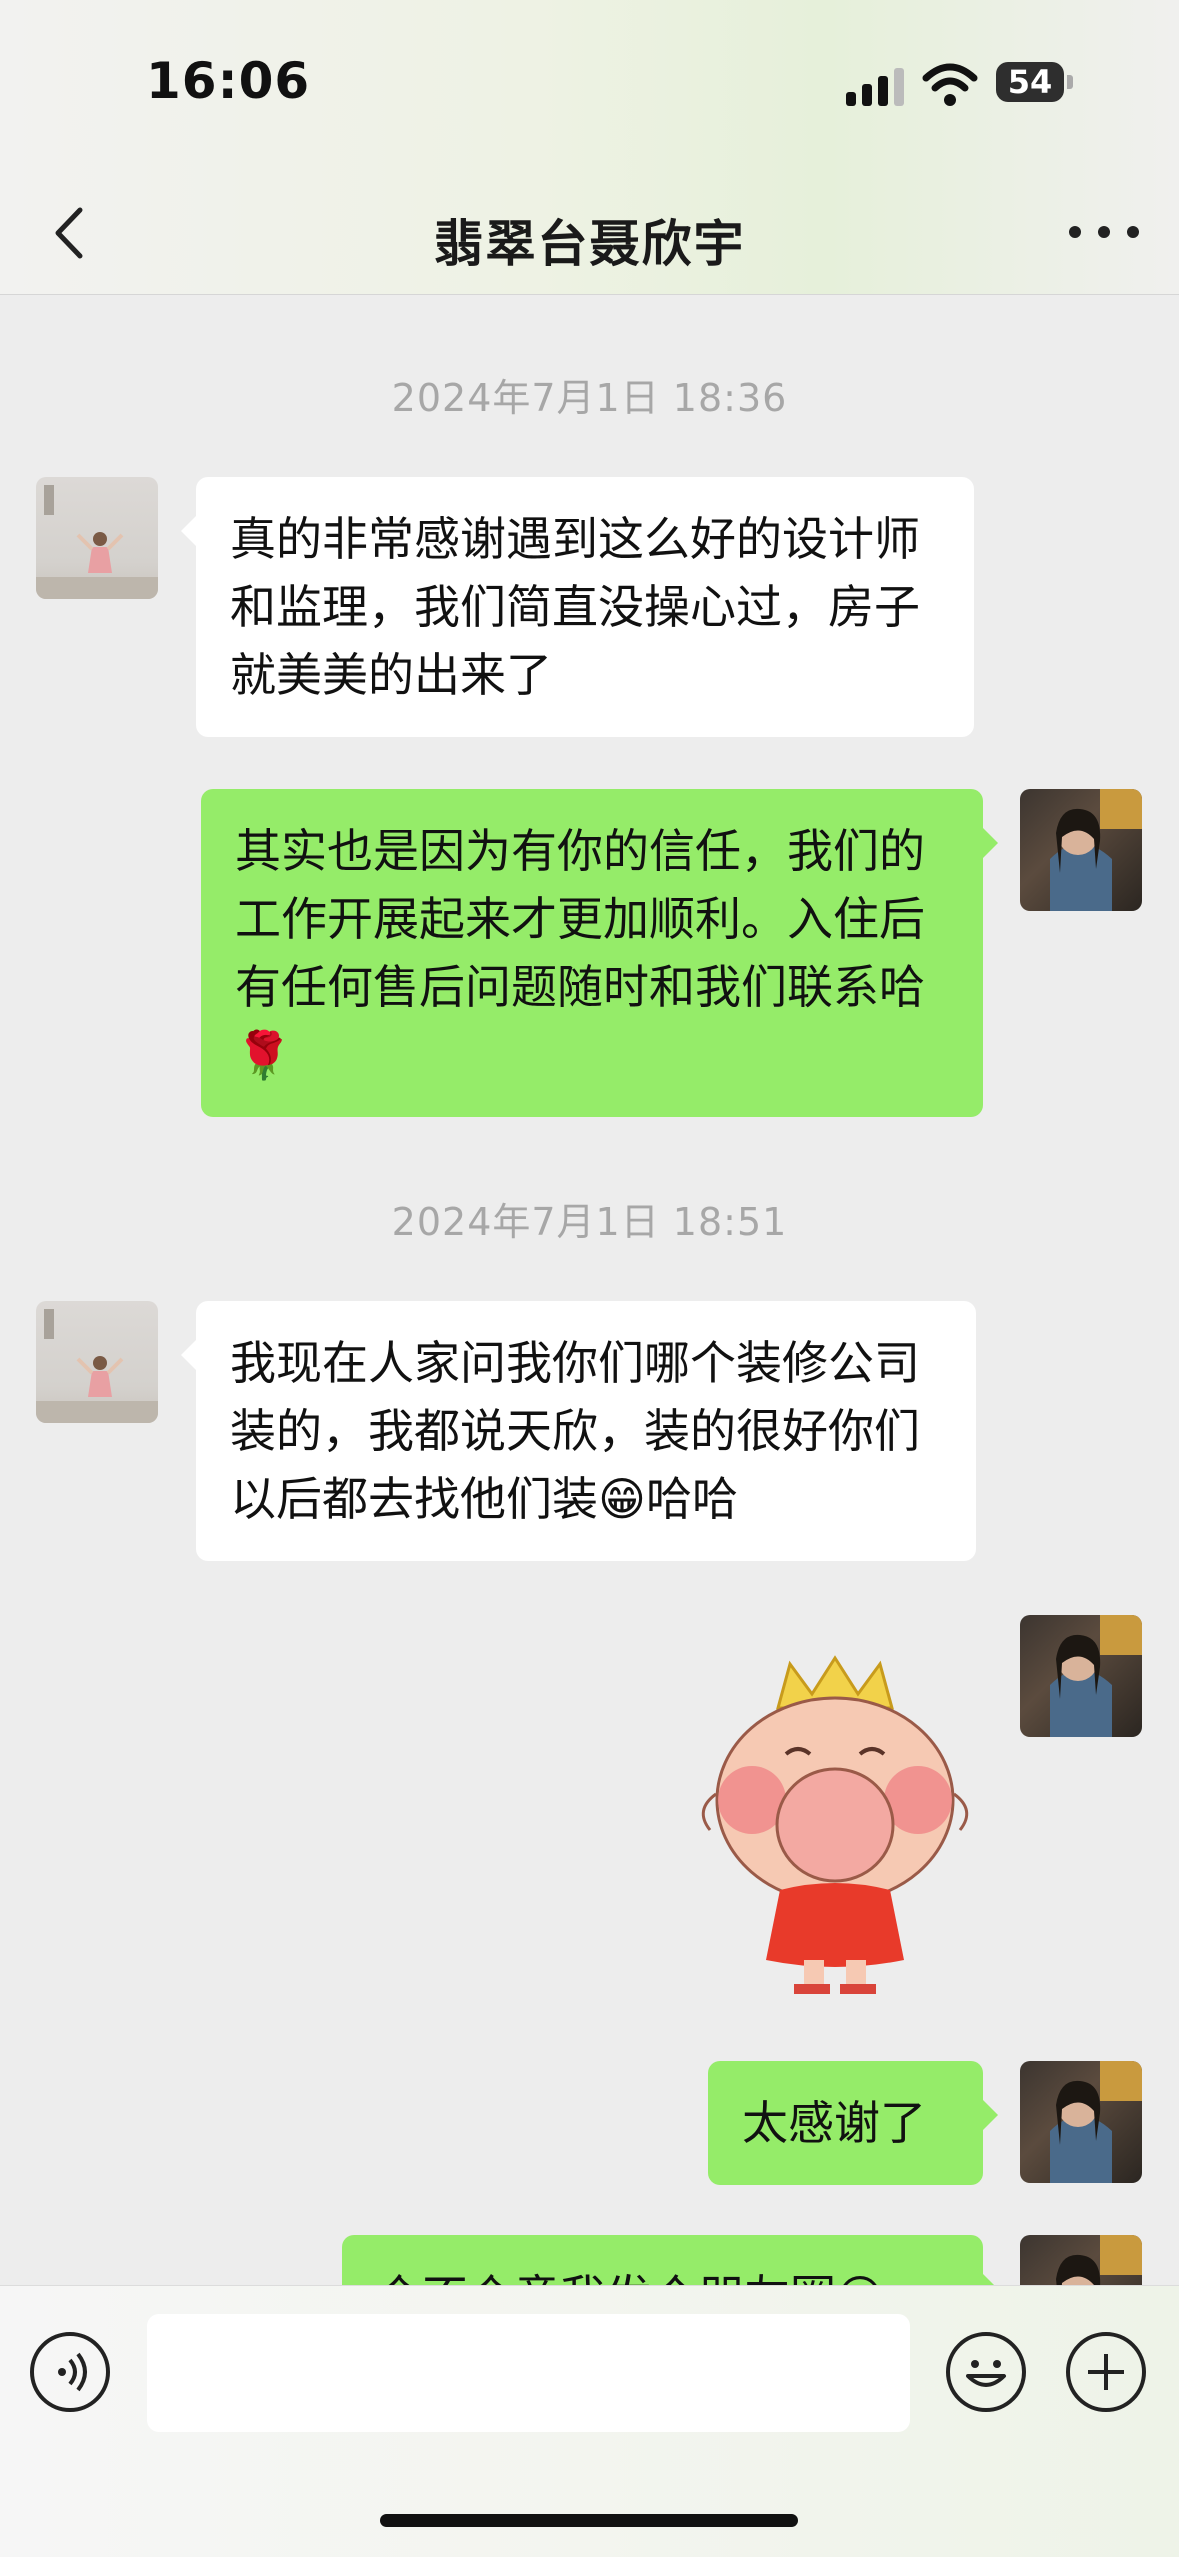  I want to click on status-bar: 16:06 54, so click(589, 85).